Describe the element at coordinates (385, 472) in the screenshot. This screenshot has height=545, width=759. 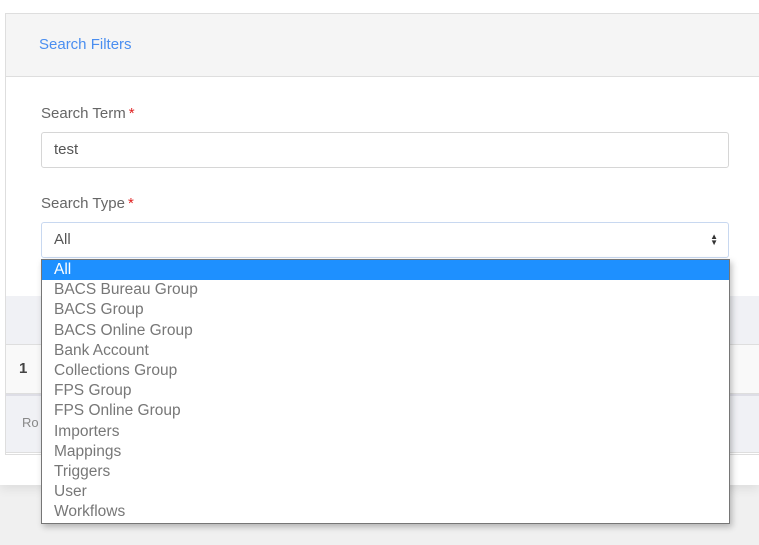
I see `dropdown-option: Triggers` at that location.